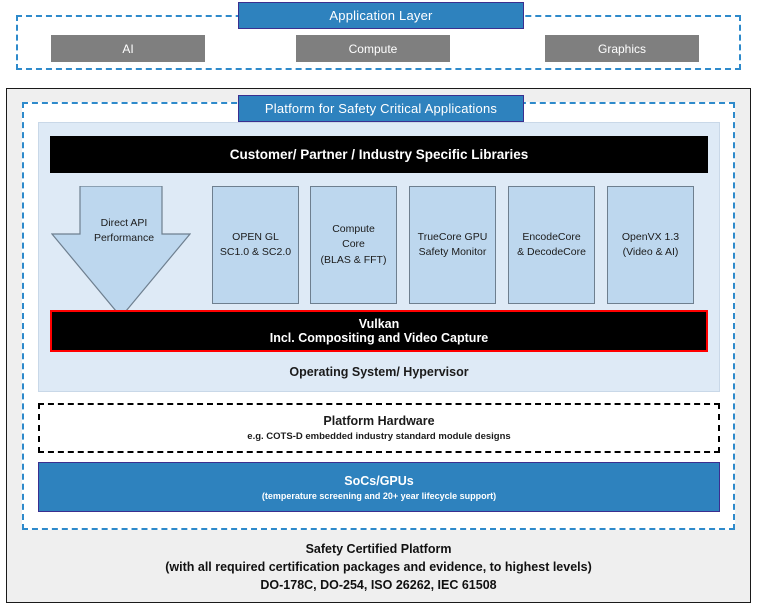  Describe the element at coordinates (378, 585) in the screenshot. I see `footer-line-3: DO-178C, DO-254, ISO 26262, IEC 61508` at that location.